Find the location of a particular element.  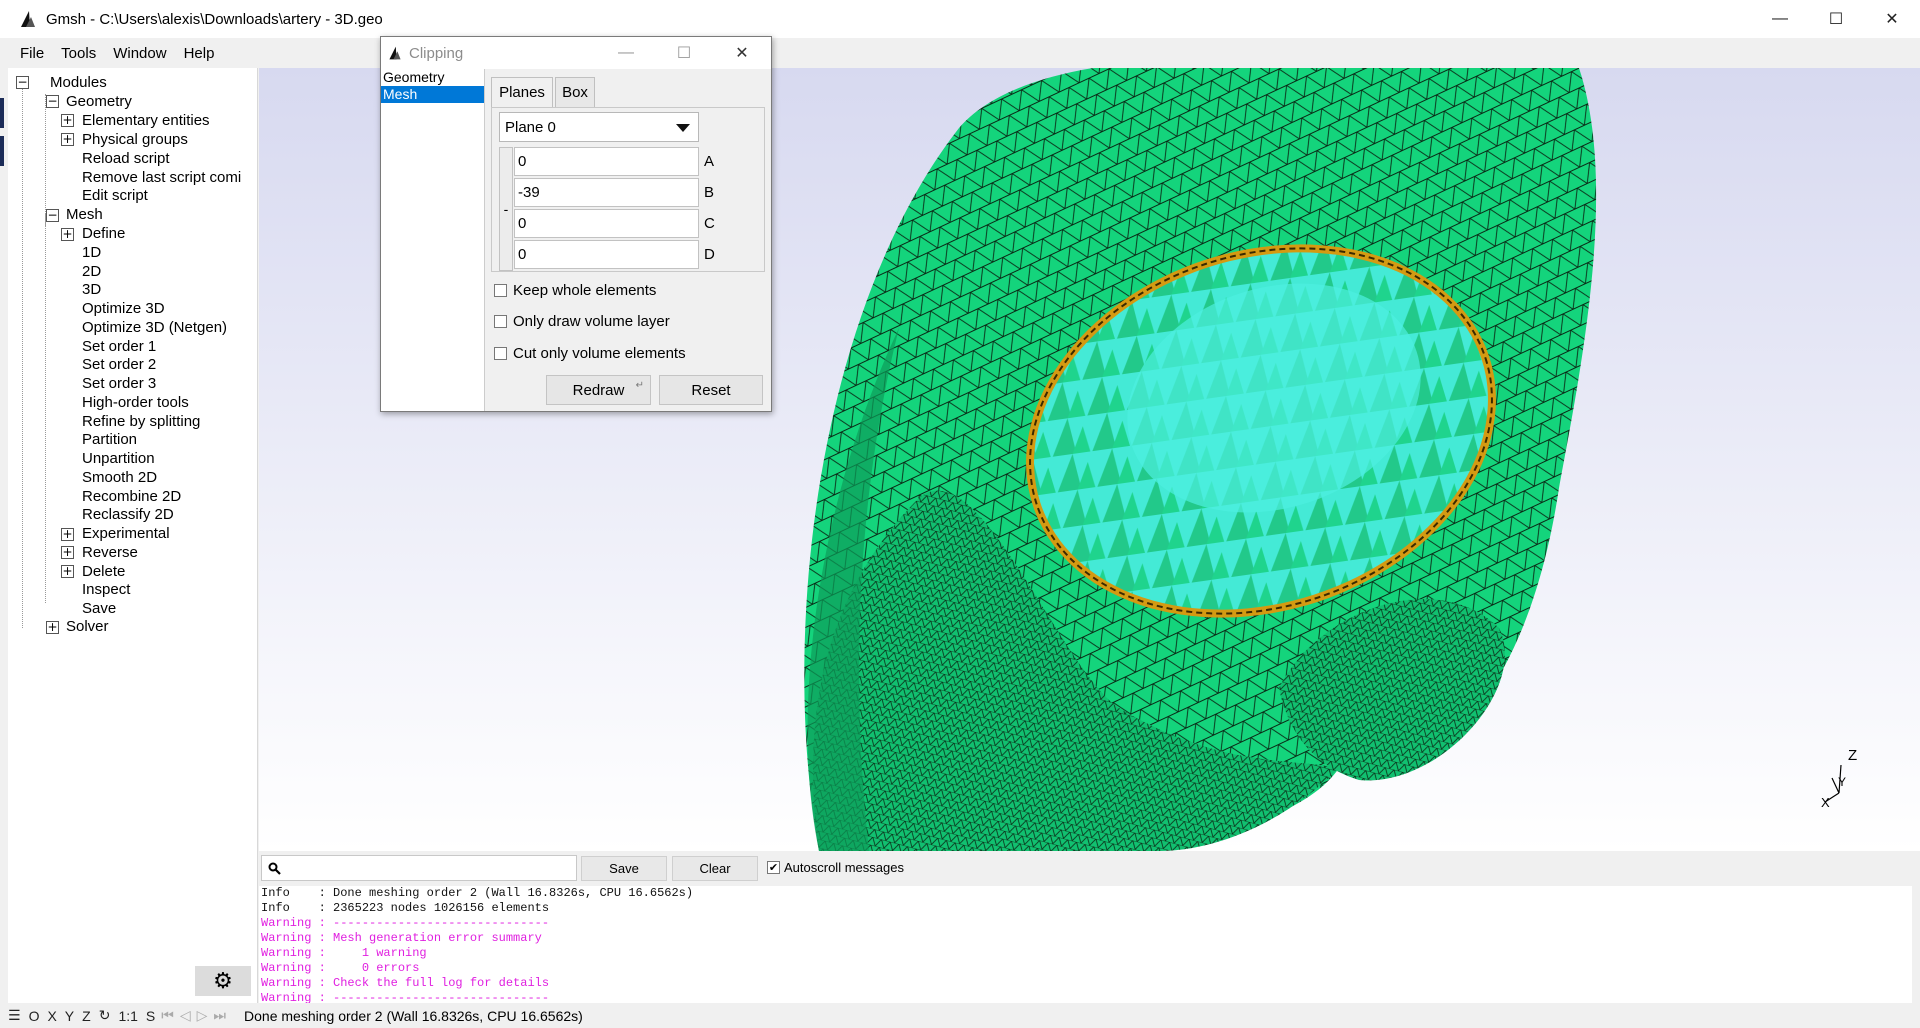

tree-item-recombine-2d: Recombine 2D is located at coordinates (131, 496).